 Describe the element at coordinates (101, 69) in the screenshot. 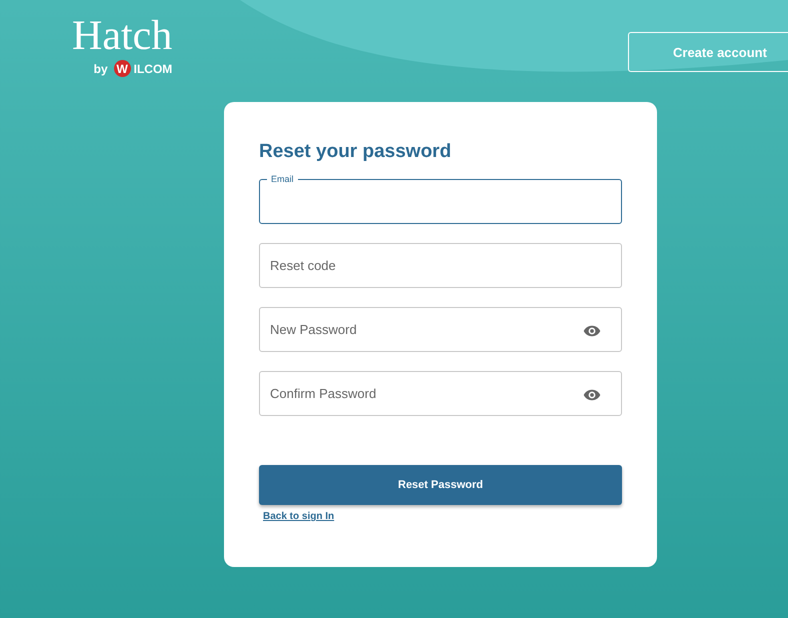

I see `logo-by-text: by` at that location.